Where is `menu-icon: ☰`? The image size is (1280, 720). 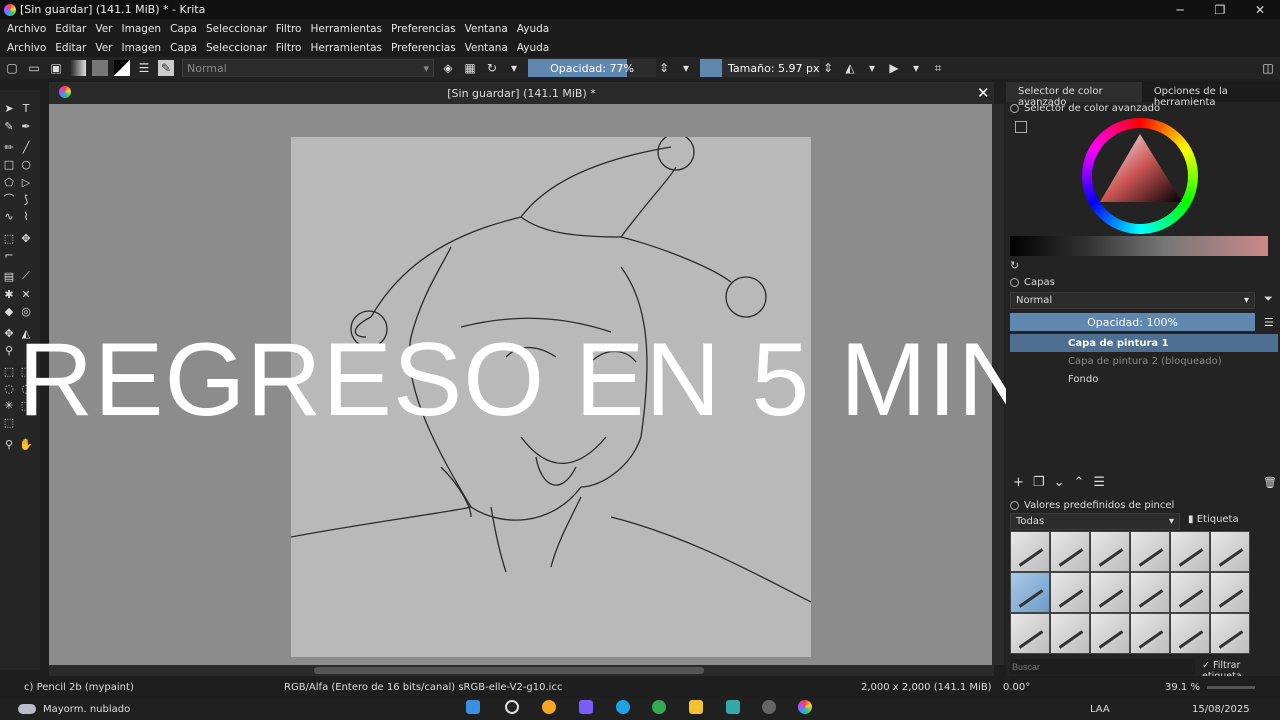 menu-icon: ☰ is located at coordinates (1269, 322).